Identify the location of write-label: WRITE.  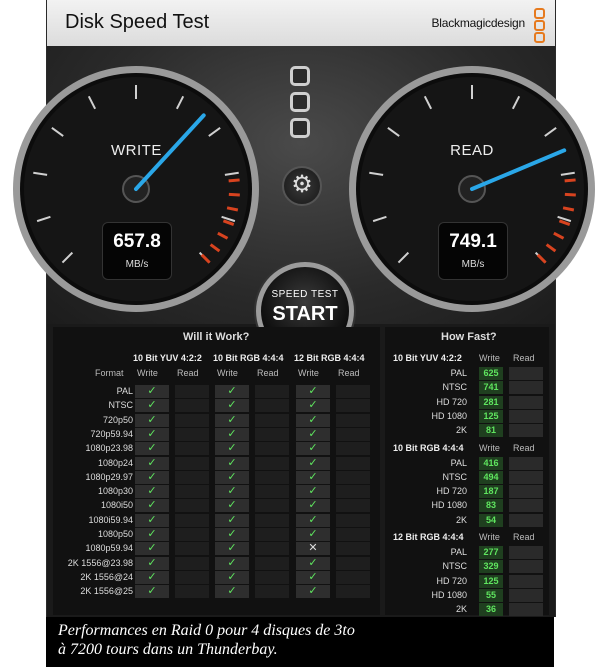
(136, 150).